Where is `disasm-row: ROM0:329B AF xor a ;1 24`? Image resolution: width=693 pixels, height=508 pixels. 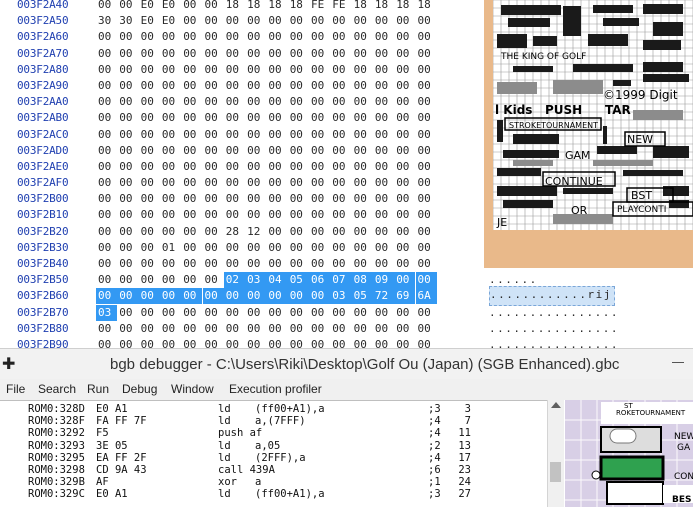
disasm-row: ROM0:329B AF xor a ;1 24 is located at coordinates (273, 482).